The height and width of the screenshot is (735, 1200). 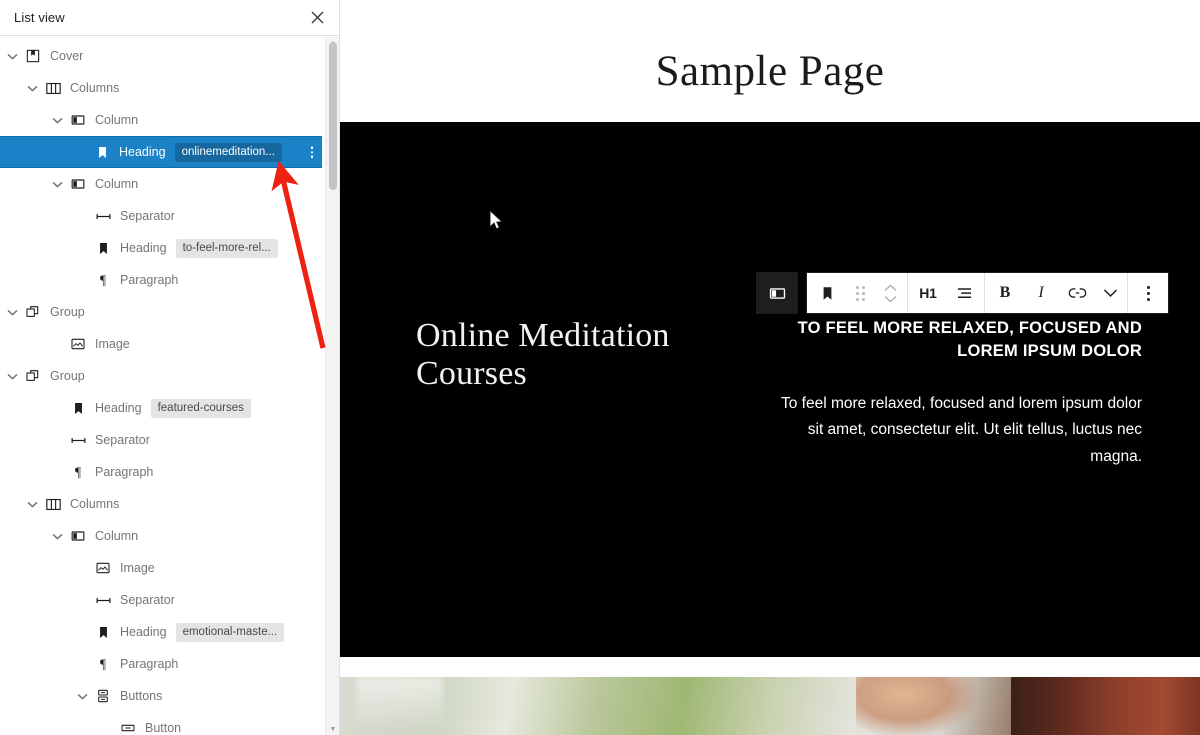 What do you see at coordinates (169, 568) in the screenshot?
I see `tree-row-image-16: Image` at bounding box center [169, 568].